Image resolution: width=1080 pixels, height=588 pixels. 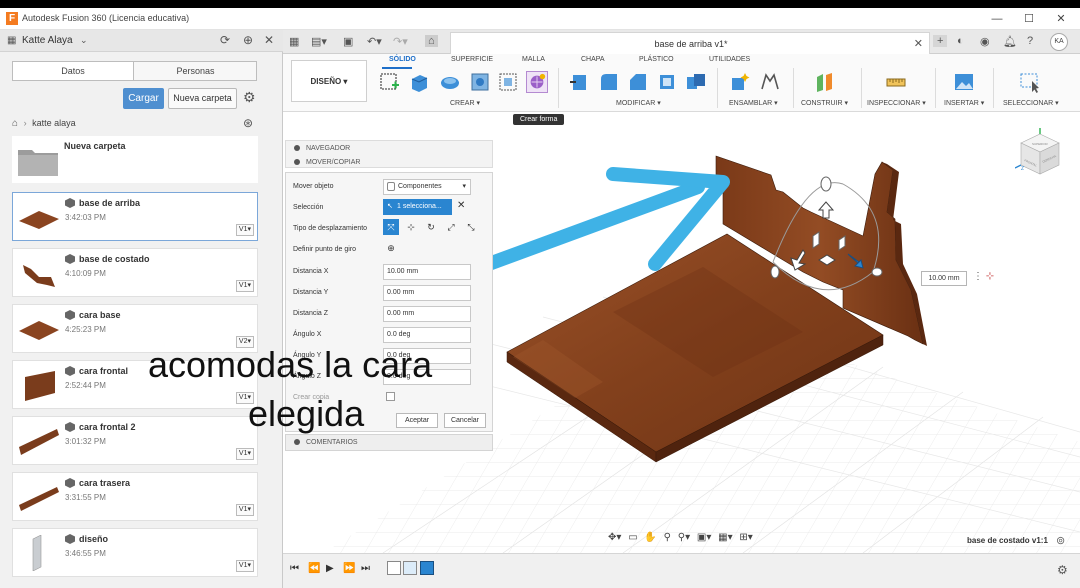 What do you see at coordinates (327, 162) in the screenshot?
I see `browser-move-copy: MOVER/COPIAR` at bounding box center [327, 162].